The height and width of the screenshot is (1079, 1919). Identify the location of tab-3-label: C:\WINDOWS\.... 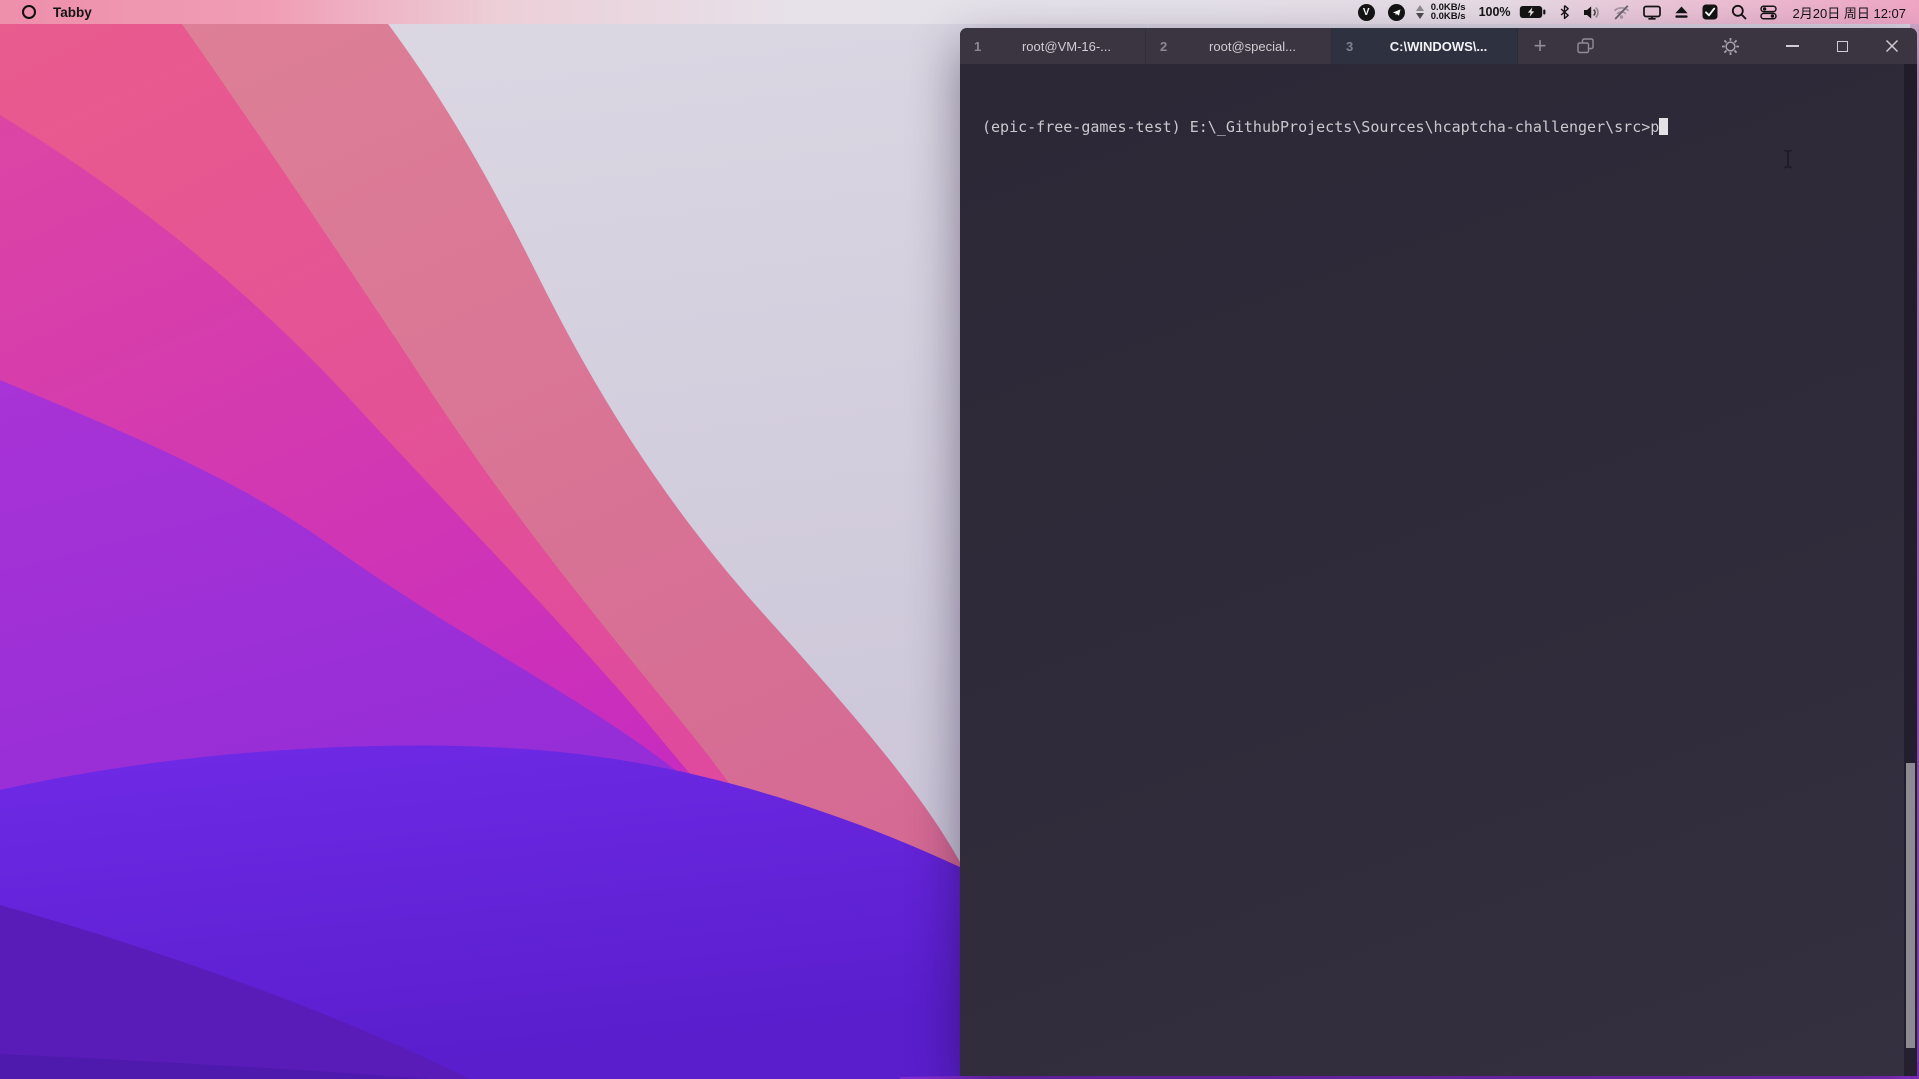
(1438, 46).